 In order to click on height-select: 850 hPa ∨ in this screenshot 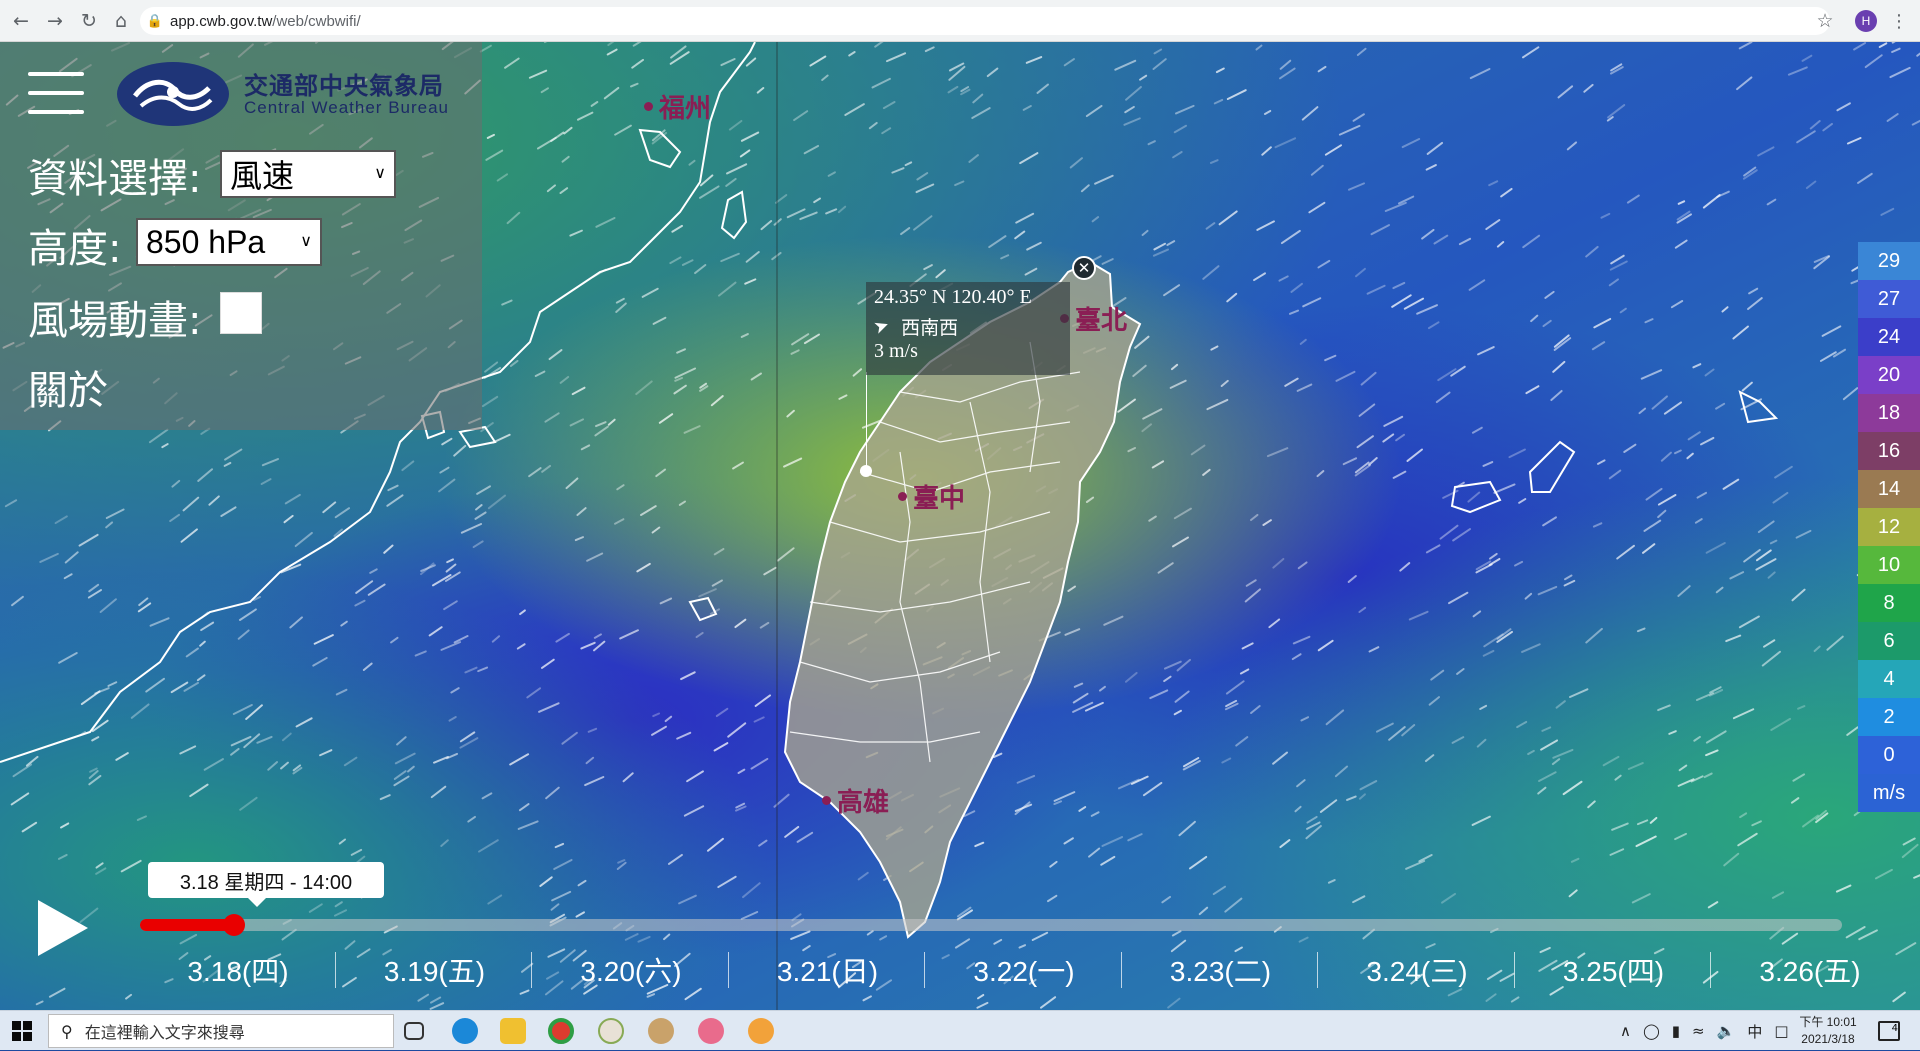, I will do `click(229, 242)`.